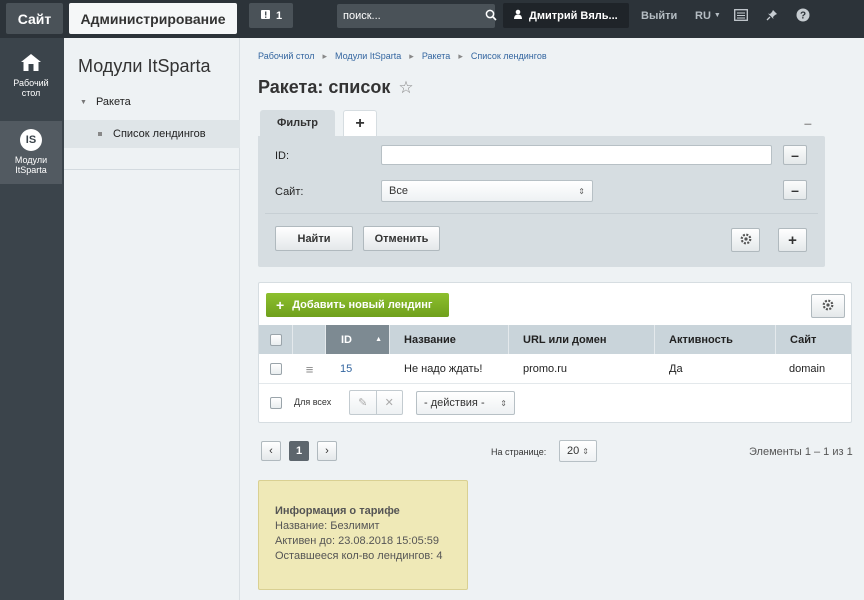 Image resolution: width=864 pixels, height=600 pixels. I want to click on row-menu-header, so click(309, 339).